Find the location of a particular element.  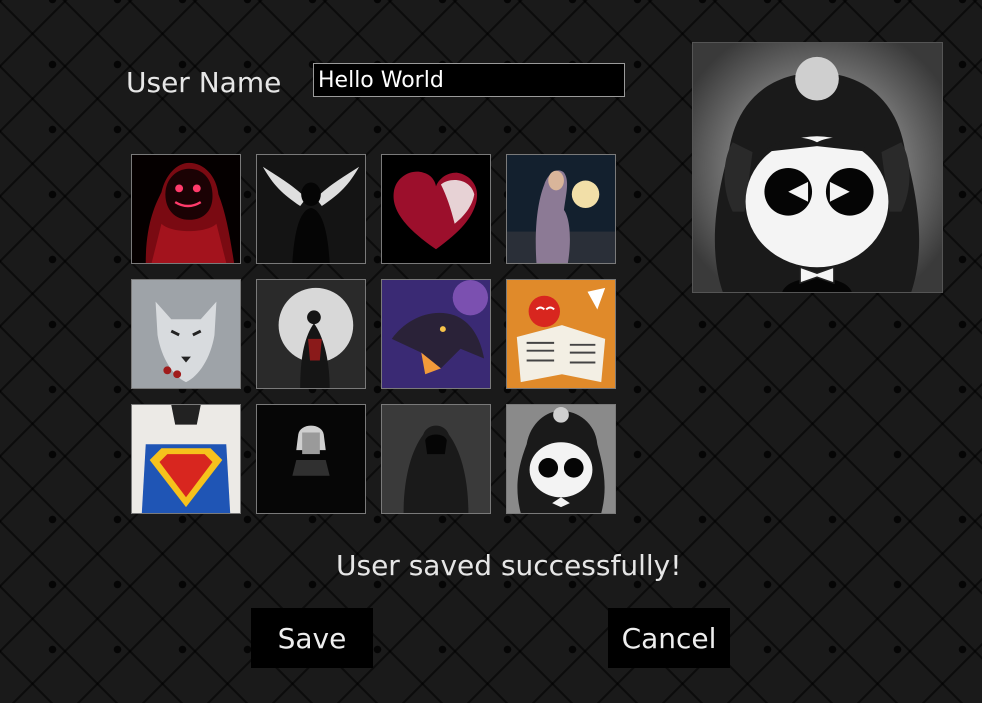

user-name-label: User Name is located at coordinates (204, 82).